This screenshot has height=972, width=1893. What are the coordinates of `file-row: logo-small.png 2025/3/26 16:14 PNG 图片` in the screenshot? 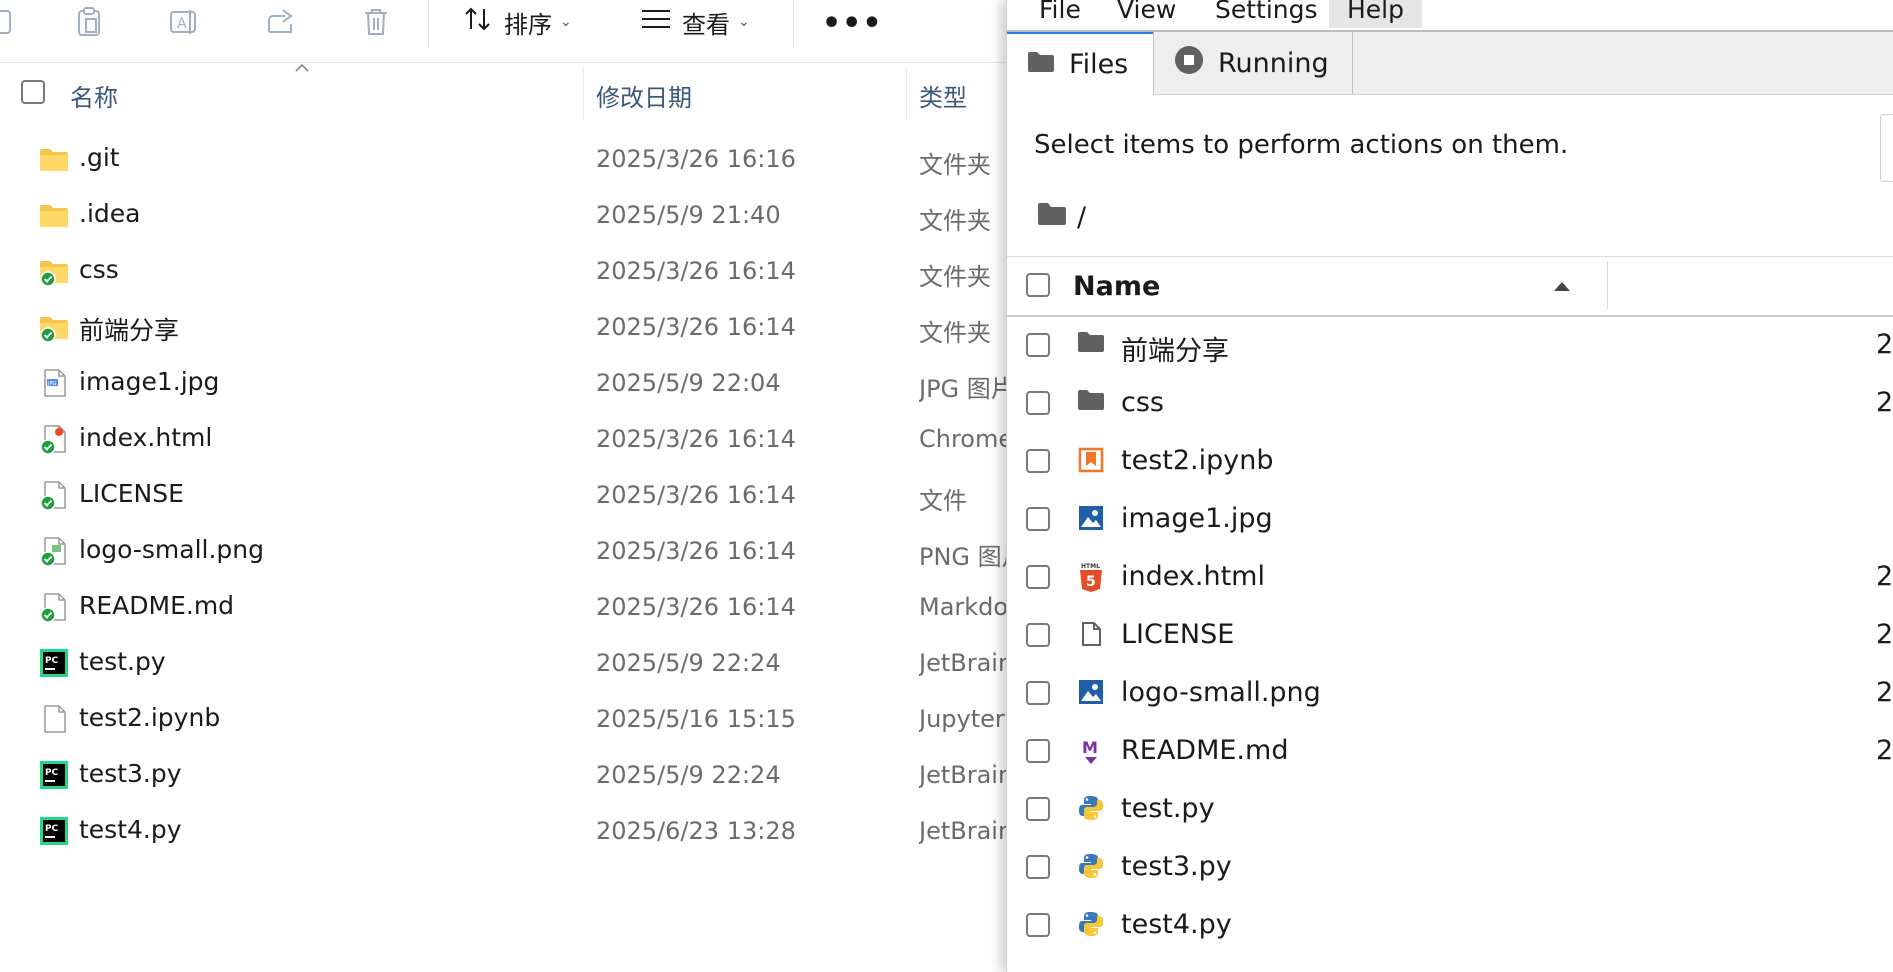 It's located at (505, 551).